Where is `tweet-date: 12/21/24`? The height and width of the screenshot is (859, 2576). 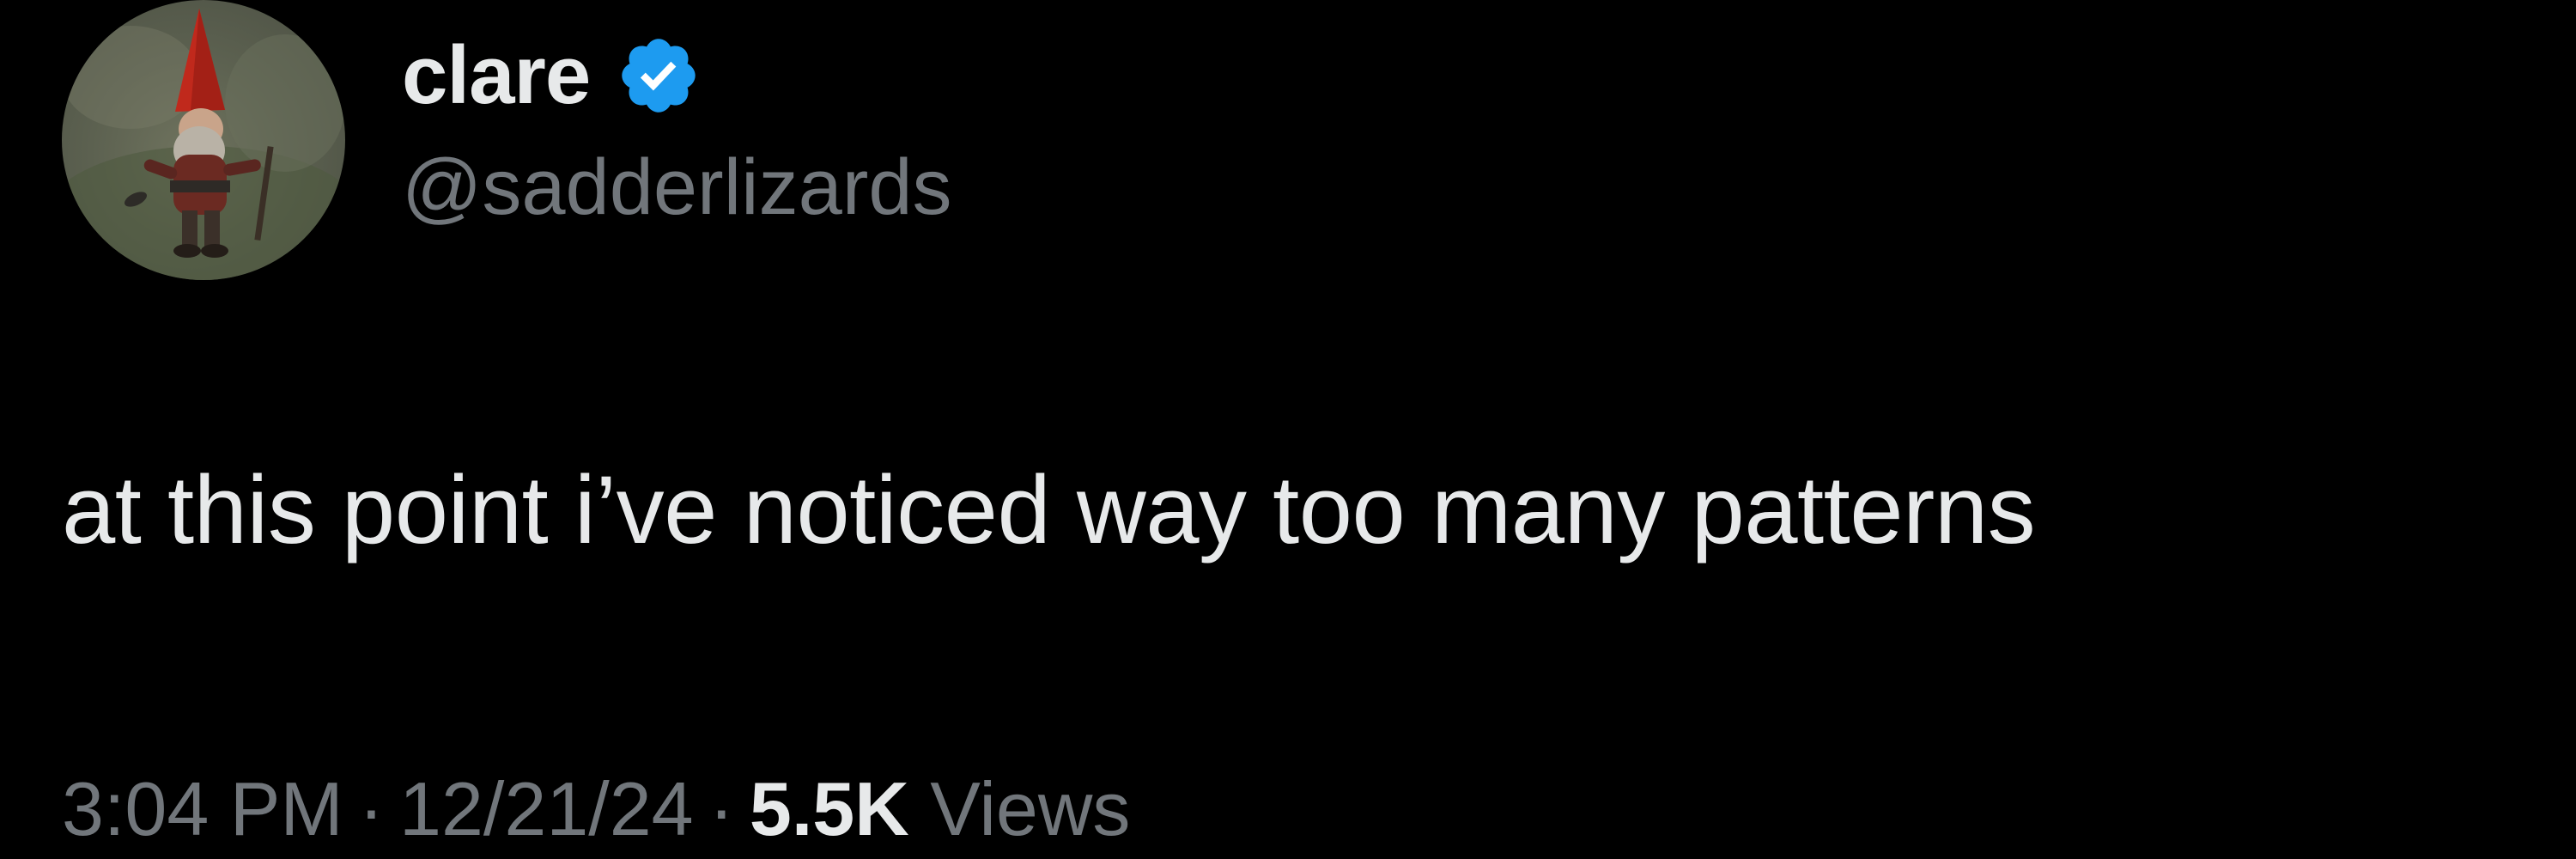
tweet-date: 12/21/24 is located at coordinates (546, 809).